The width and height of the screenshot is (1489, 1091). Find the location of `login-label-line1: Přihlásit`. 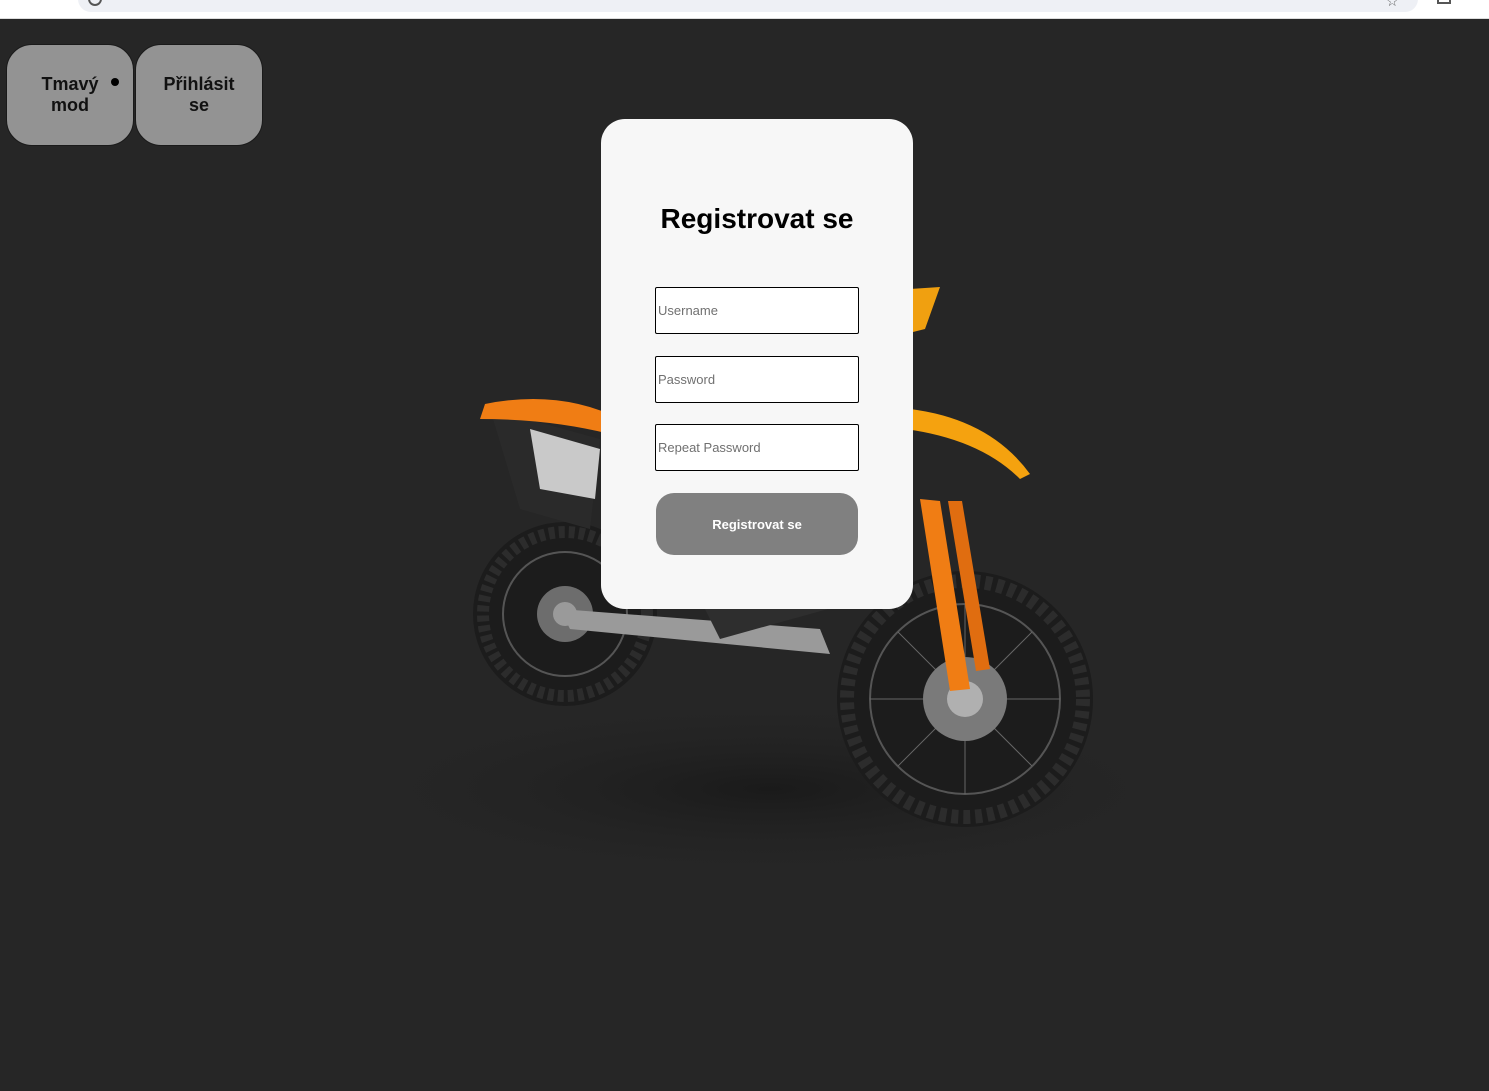

login-label-line1: Přihlásit is located at coordinates (199, 84).